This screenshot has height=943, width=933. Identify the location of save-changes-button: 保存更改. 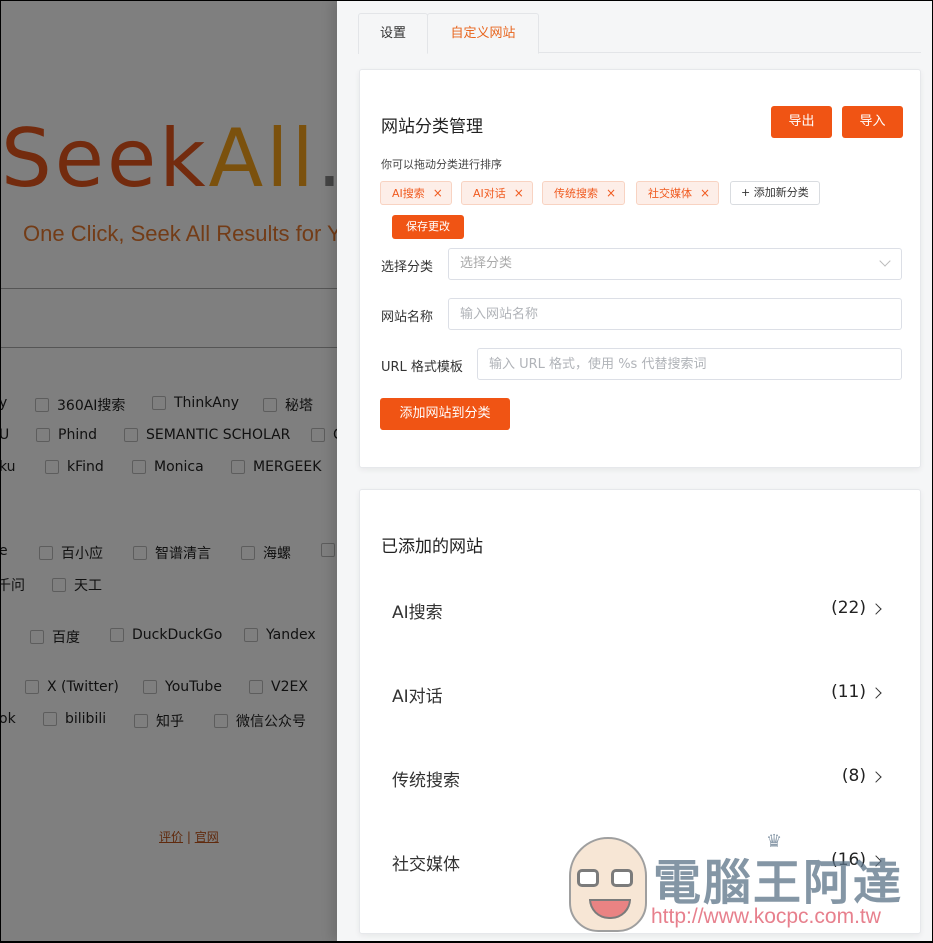
(428, 227).